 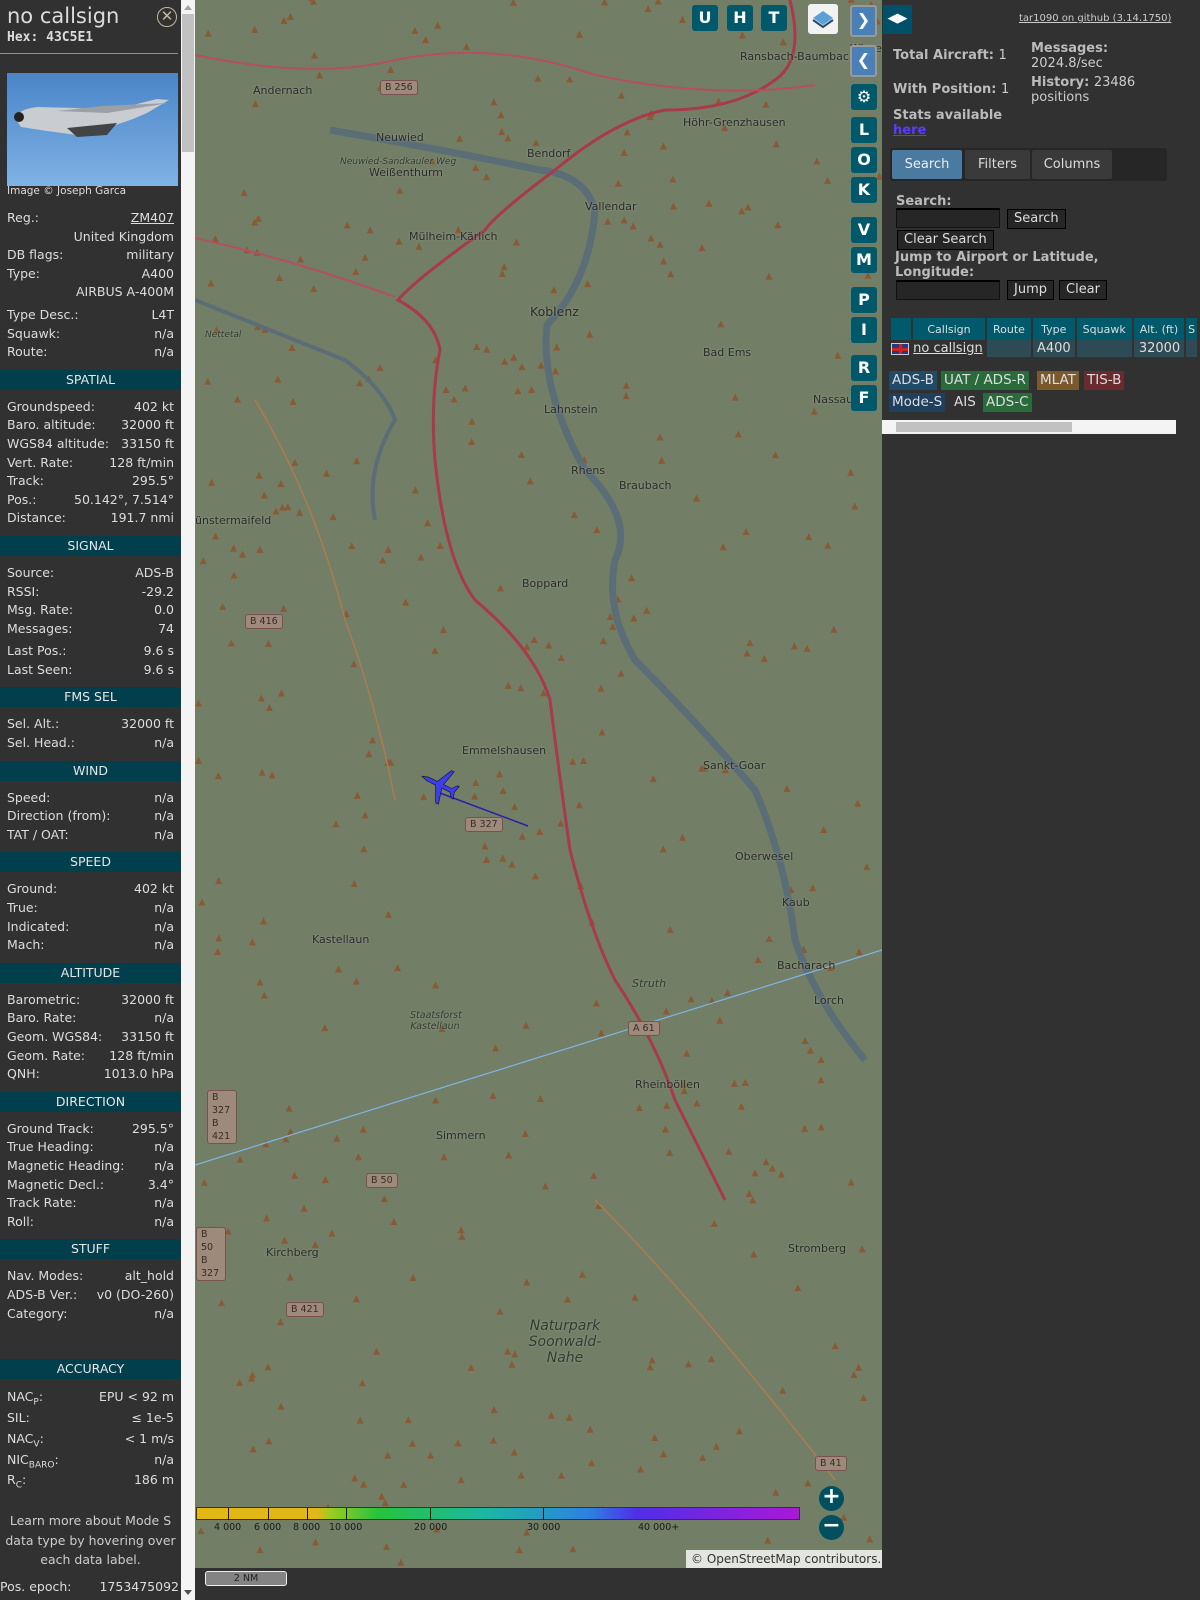 I want to click on detail-label: Magnetic Heading:, so click(x=65, y=1166).